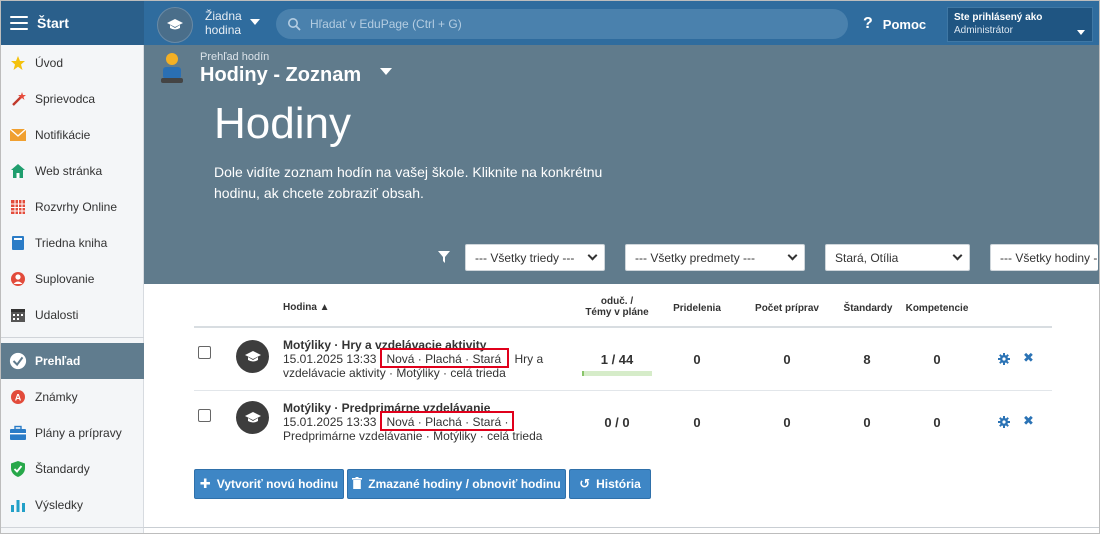 The height and width of the screenshot is (534, 1100). Describe the element at coordinates (62, 469) in the screenshot. I see `sidebar-item-label: Štandardy` at that location.